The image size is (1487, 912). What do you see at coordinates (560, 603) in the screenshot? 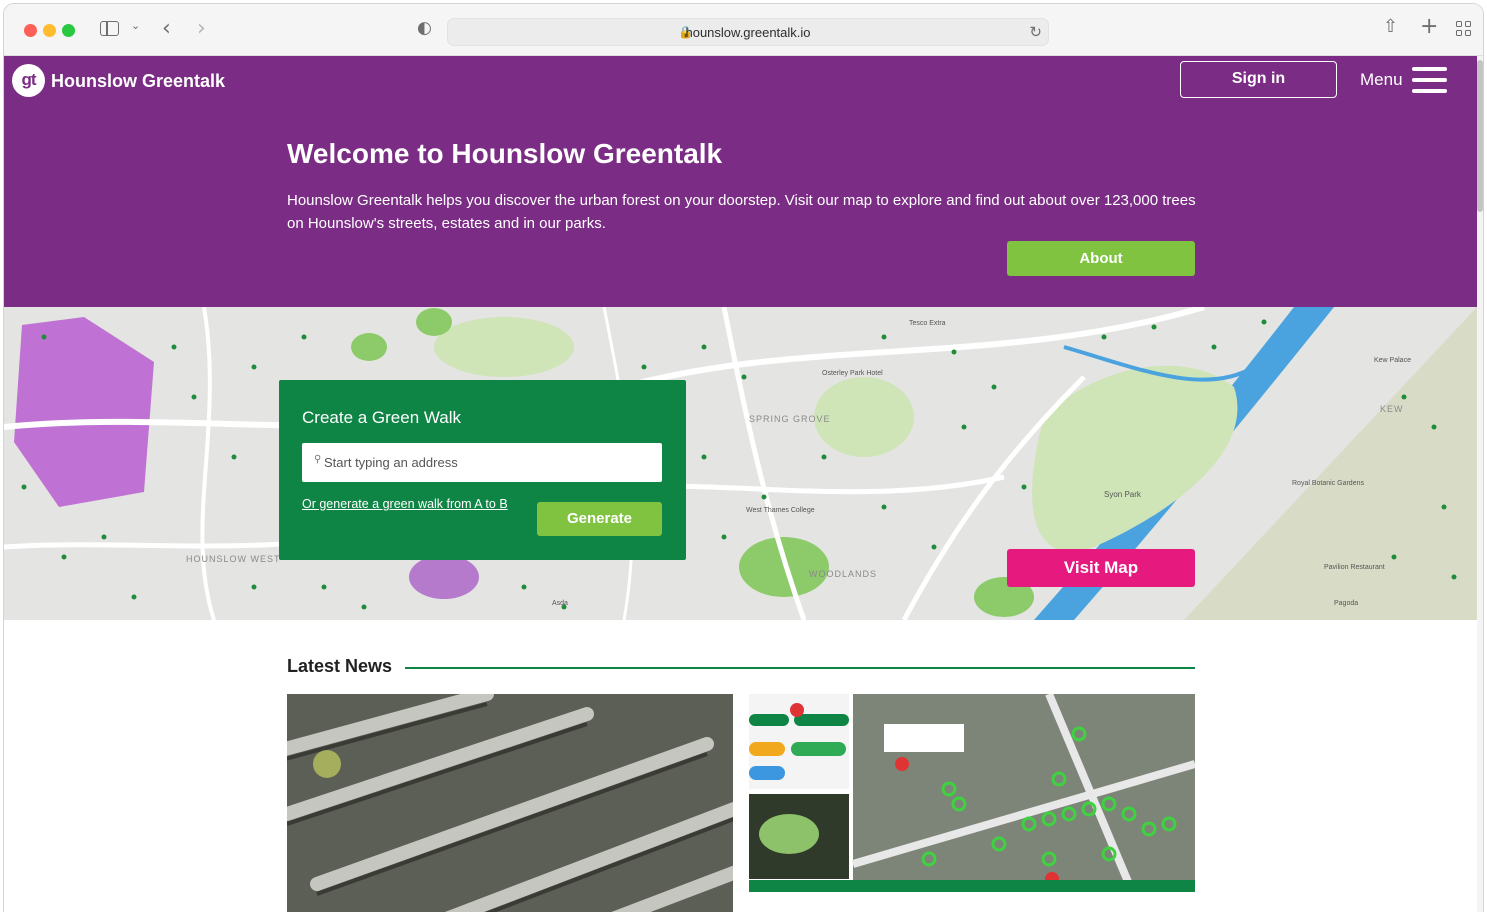
I see `map-label-asda: Asda` at bounding box center [560, 603].